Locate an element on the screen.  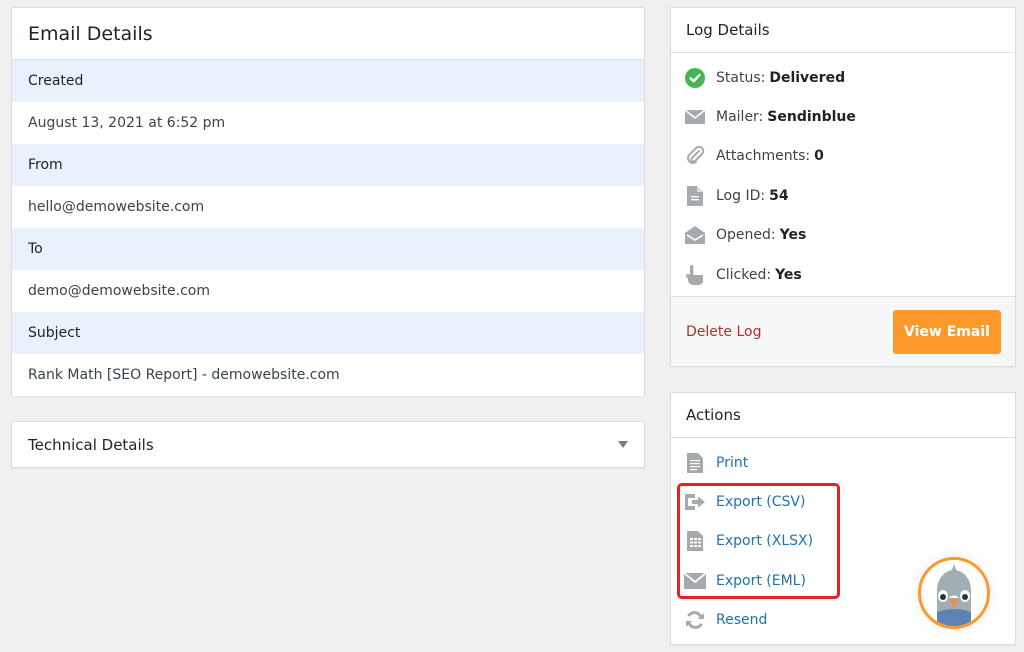
mascot-help-button is located at coordinates (954, 593).